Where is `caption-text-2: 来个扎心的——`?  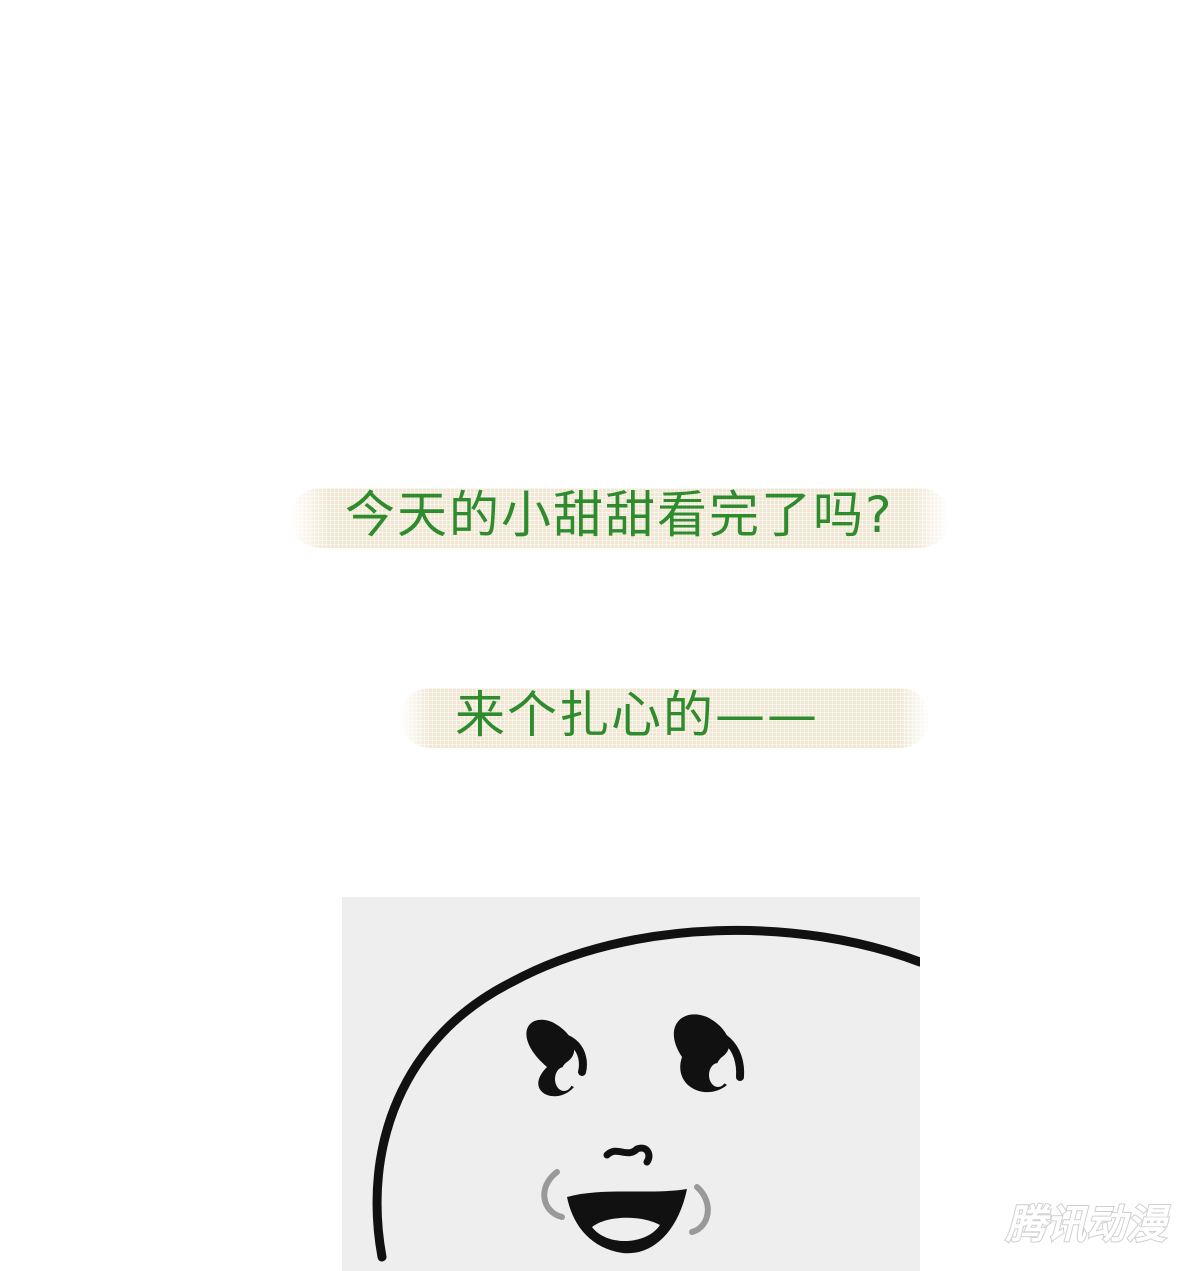 caption-text-2: 来个扎心的—— is located at coordinates (637, 715).